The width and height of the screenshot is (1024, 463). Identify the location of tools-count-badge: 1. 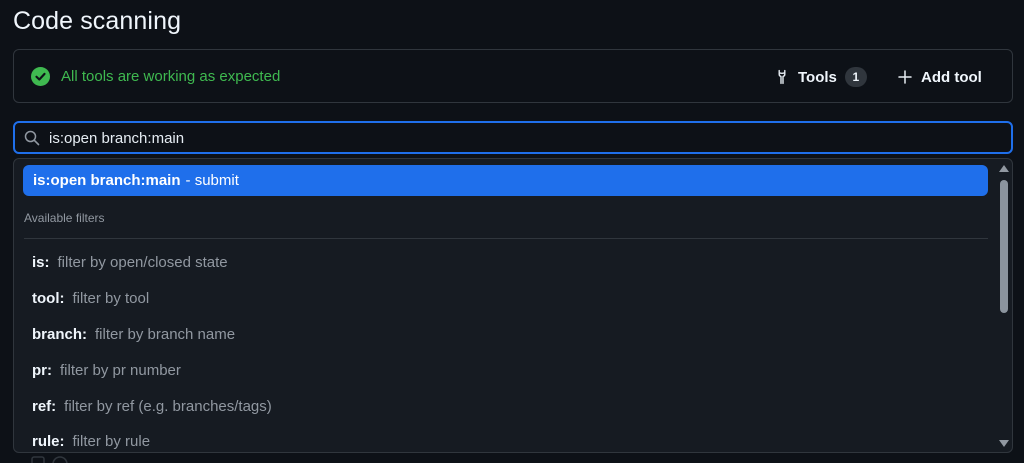
(855, 77).